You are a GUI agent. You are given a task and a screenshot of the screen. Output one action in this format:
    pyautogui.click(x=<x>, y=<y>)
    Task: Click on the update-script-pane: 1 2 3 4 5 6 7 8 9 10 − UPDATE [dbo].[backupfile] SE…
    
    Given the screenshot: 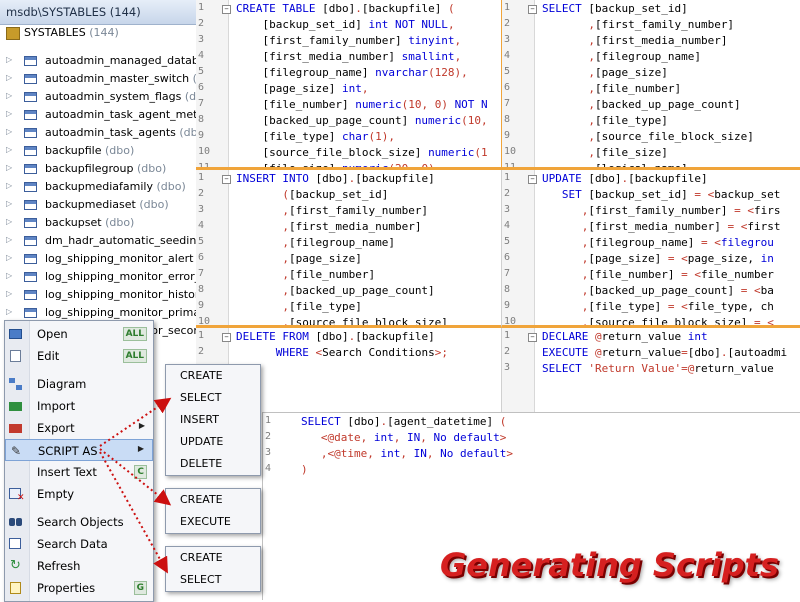 What is the action you would take?
    pyautogui.click(x=651, y=249)
    